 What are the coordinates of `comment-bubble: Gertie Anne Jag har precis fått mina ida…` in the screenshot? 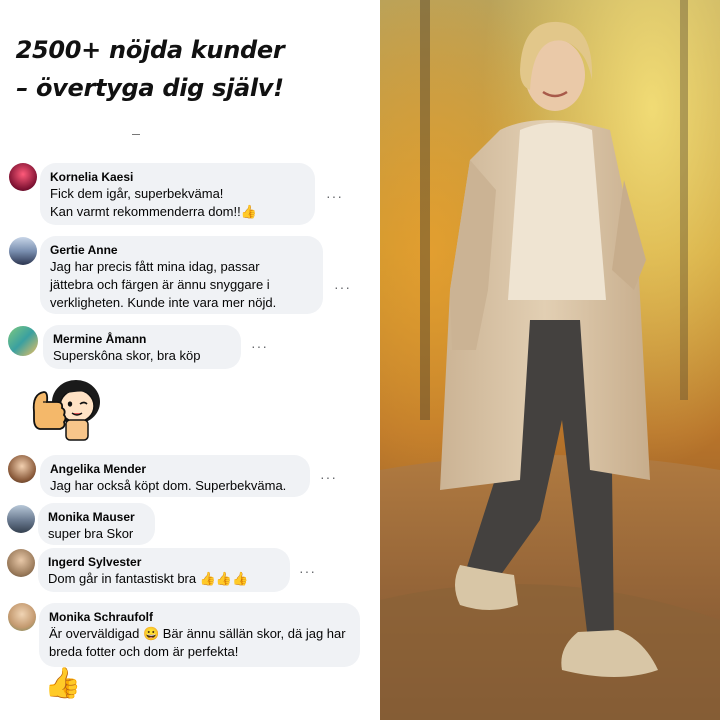 It's located at (181, 275).